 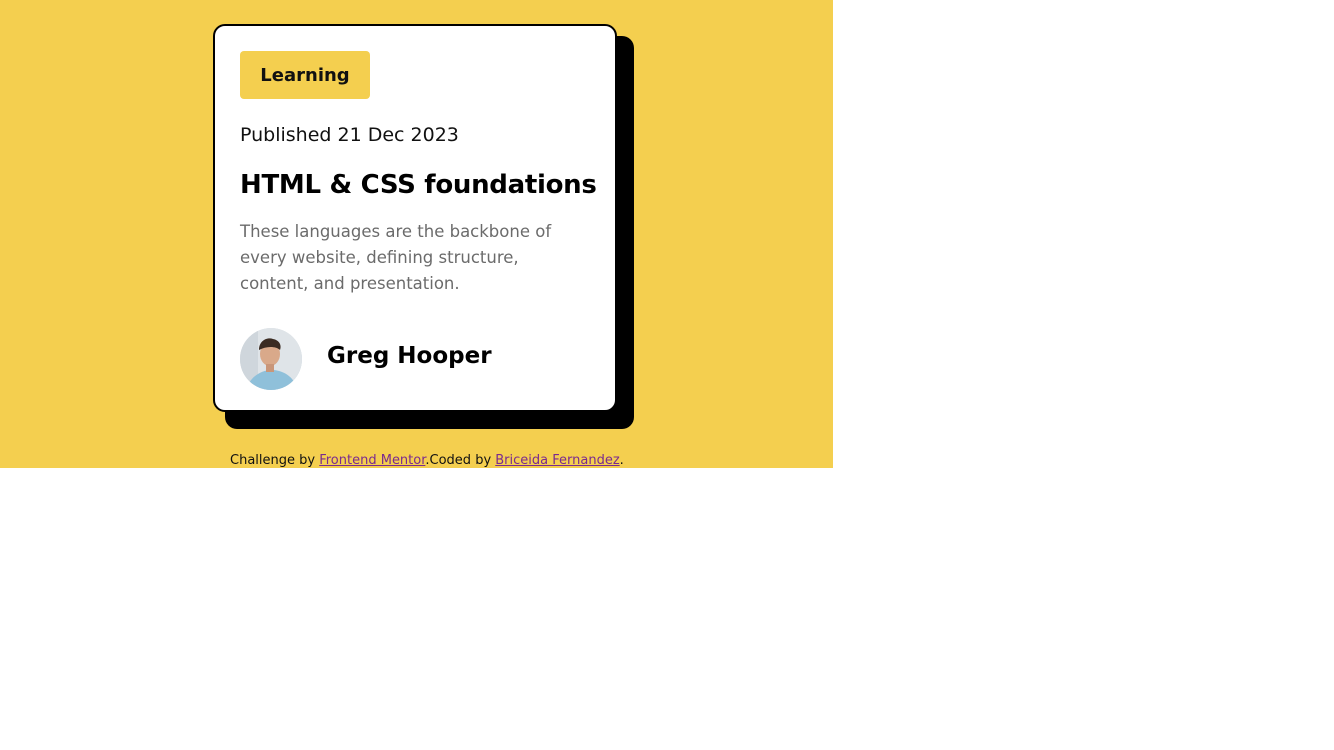 I want to click on attribution-prefix: Challenge by, so click(x=275, y=460).